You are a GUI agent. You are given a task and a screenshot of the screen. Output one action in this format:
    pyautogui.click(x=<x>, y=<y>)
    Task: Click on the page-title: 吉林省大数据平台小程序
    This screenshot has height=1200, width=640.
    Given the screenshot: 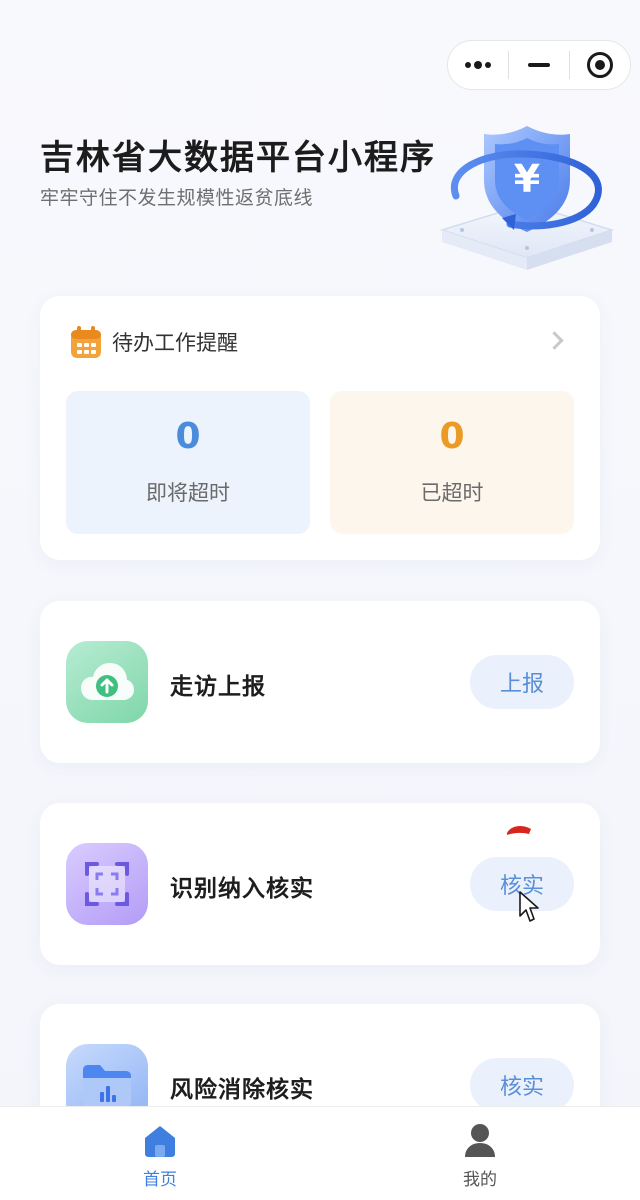 What is the action you would take?
    pyautogui.click(x=238, y=158)
    